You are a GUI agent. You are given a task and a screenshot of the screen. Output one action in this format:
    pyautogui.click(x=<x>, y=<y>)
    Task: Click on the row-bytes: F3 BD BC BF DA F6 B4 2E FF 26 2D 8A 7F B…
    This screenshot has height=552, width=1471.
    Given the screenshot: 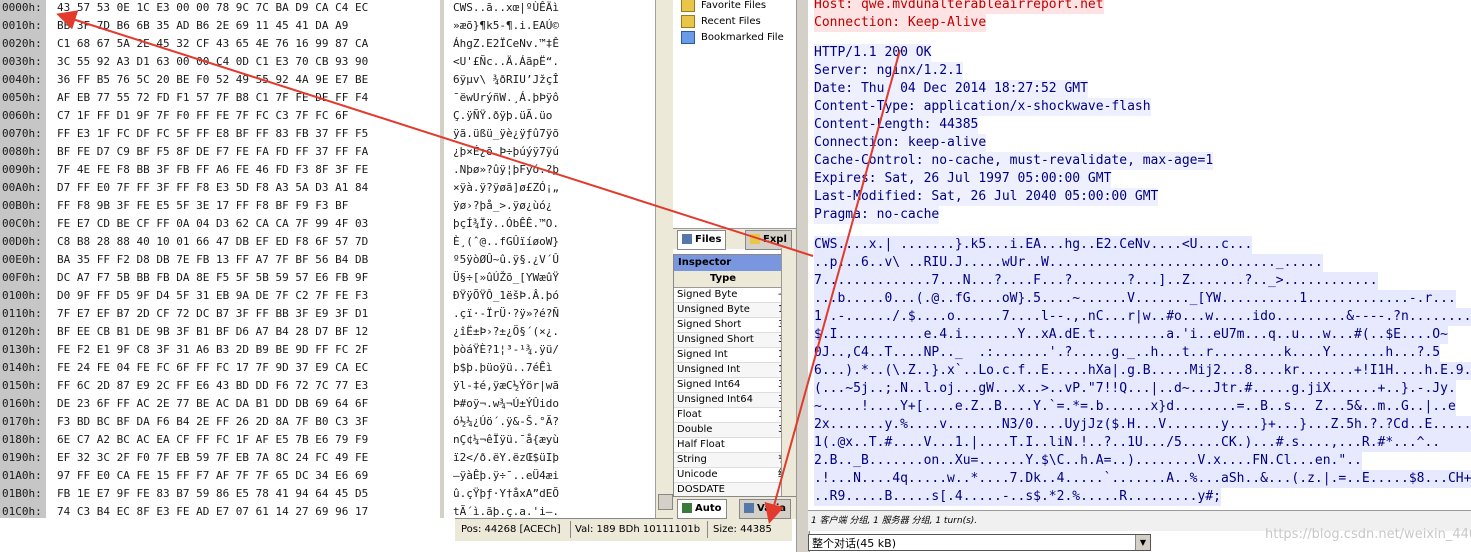 What is the action you would take?
    pyautogui.click(x=247, y=422)
    